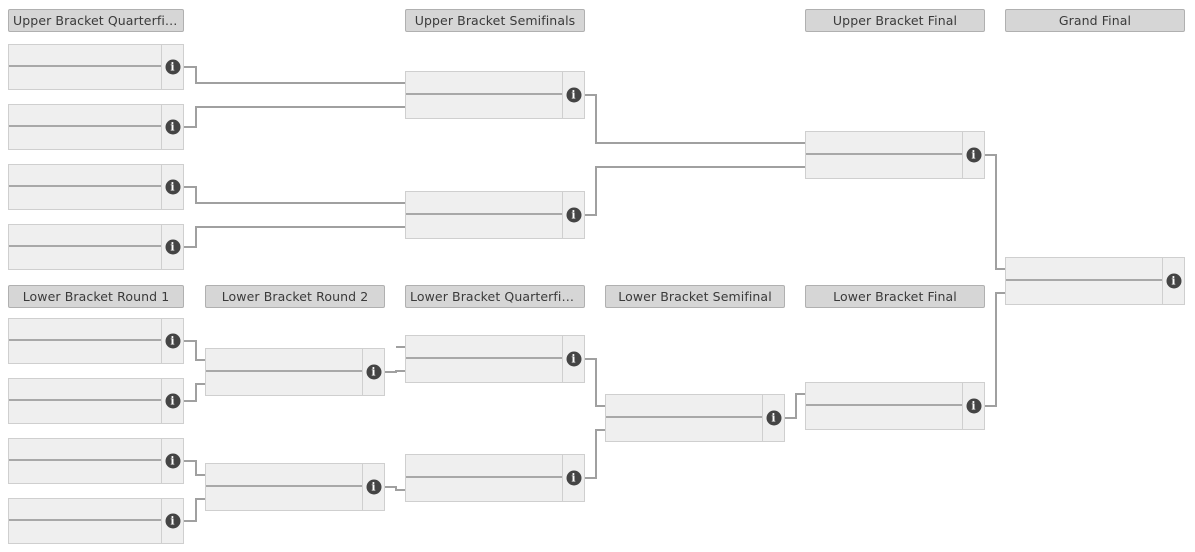 The height and width of the screenshot is (552, 1195). Describe the element at coordinates (96, 296) in the screenshot. I see `round-header-lb-r1: Lower Bracket Round 1` at that location.